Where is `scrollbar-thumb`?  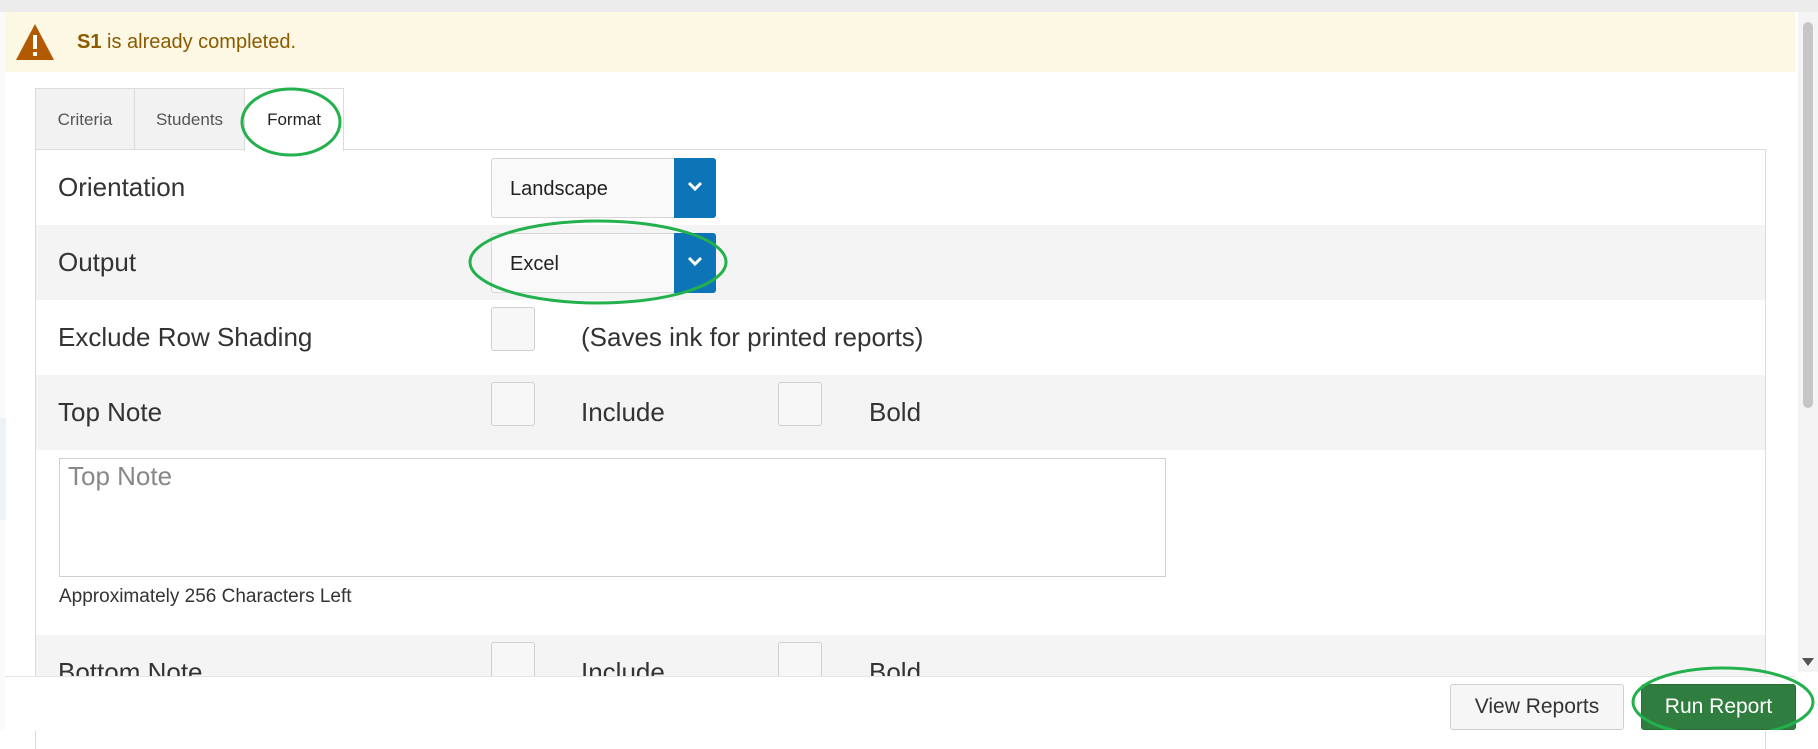
scrollbar-thumb is located at coordinates (1808, 215).